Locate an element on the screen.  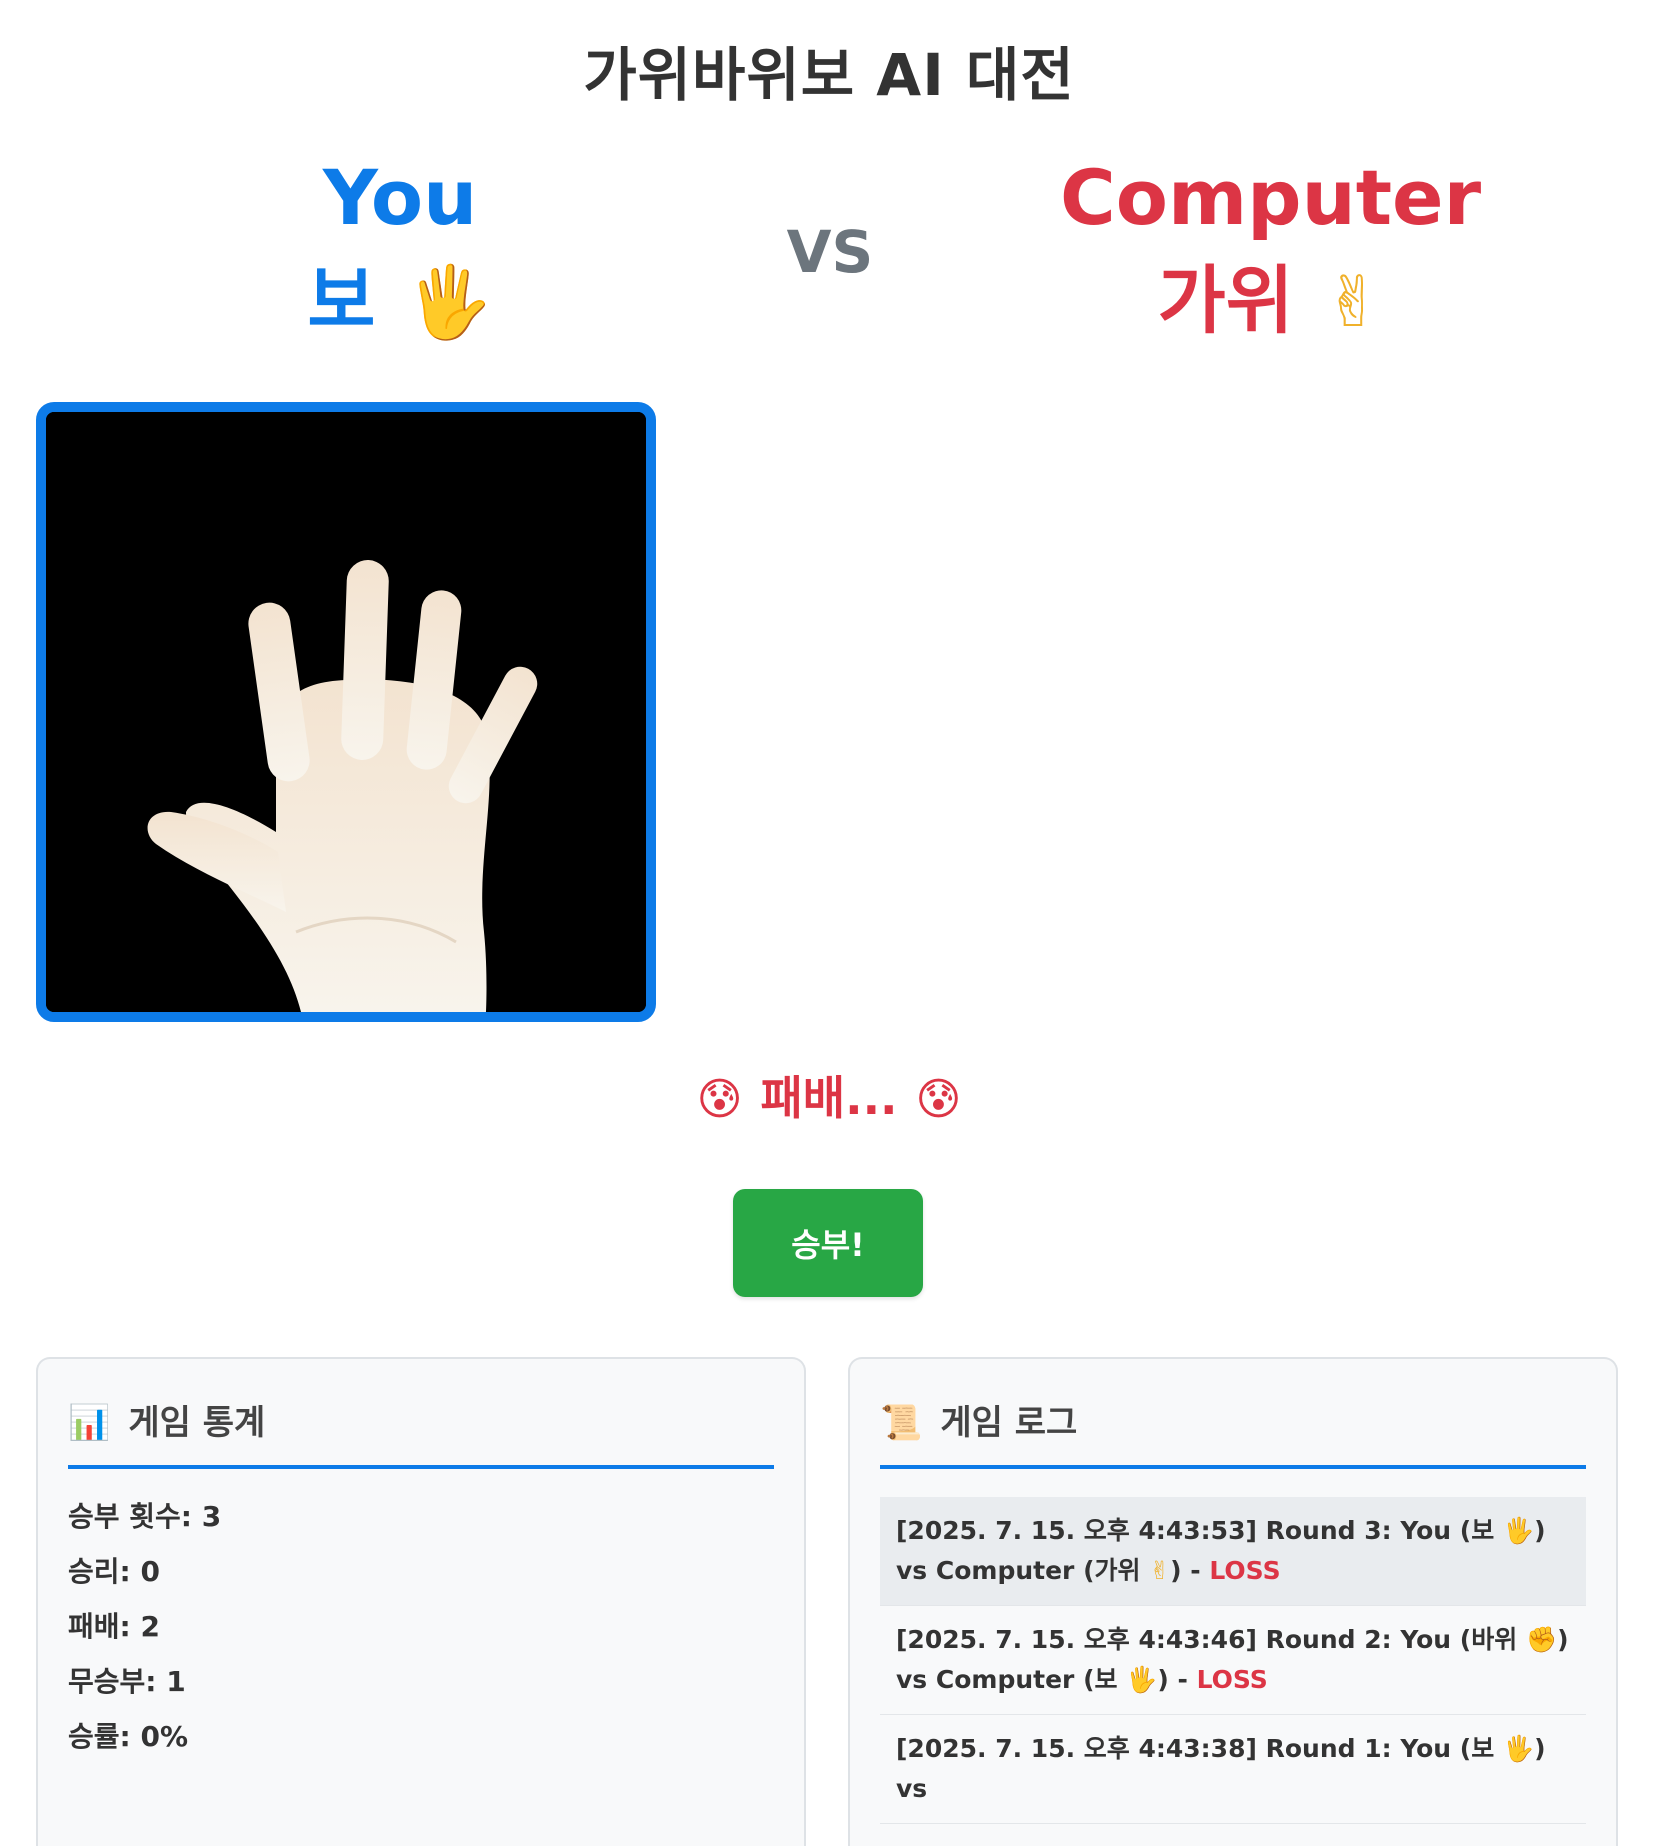
stats-header: 📊 게임 통계 is located at coordinates (421, 1432).